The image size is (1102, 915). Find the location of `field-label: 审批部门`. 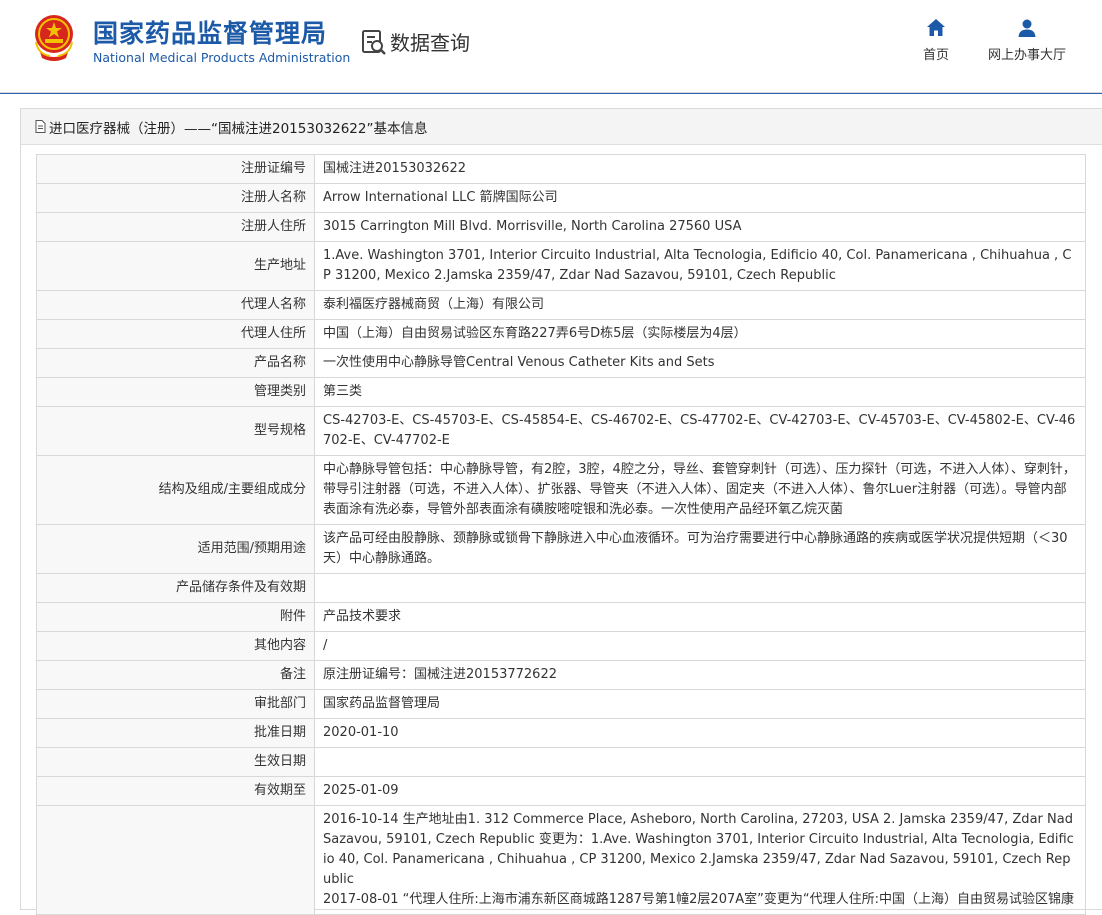

field-label: 审批部门 is located at coordinates (175, 704).